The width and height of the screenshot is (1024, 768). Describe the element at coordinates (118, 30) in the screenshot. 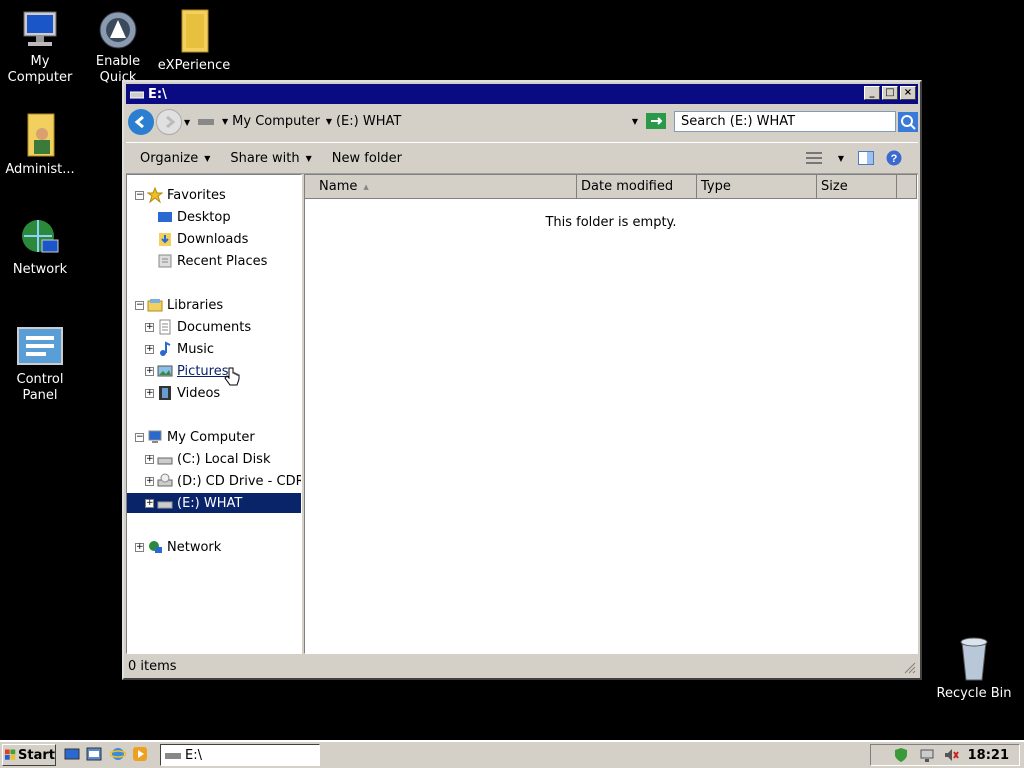

I see `quicklook-icon` at that location.